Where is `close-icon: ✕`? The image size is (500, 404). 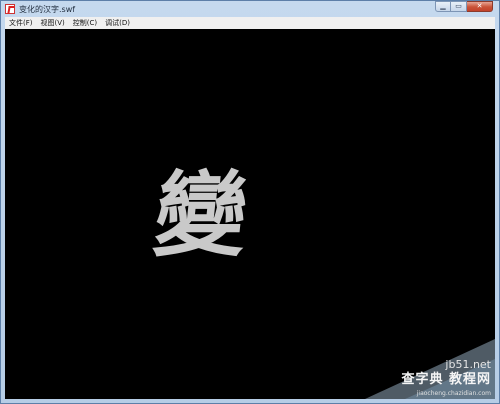
close-icon: ✕ is located at coordinates (479, 6).